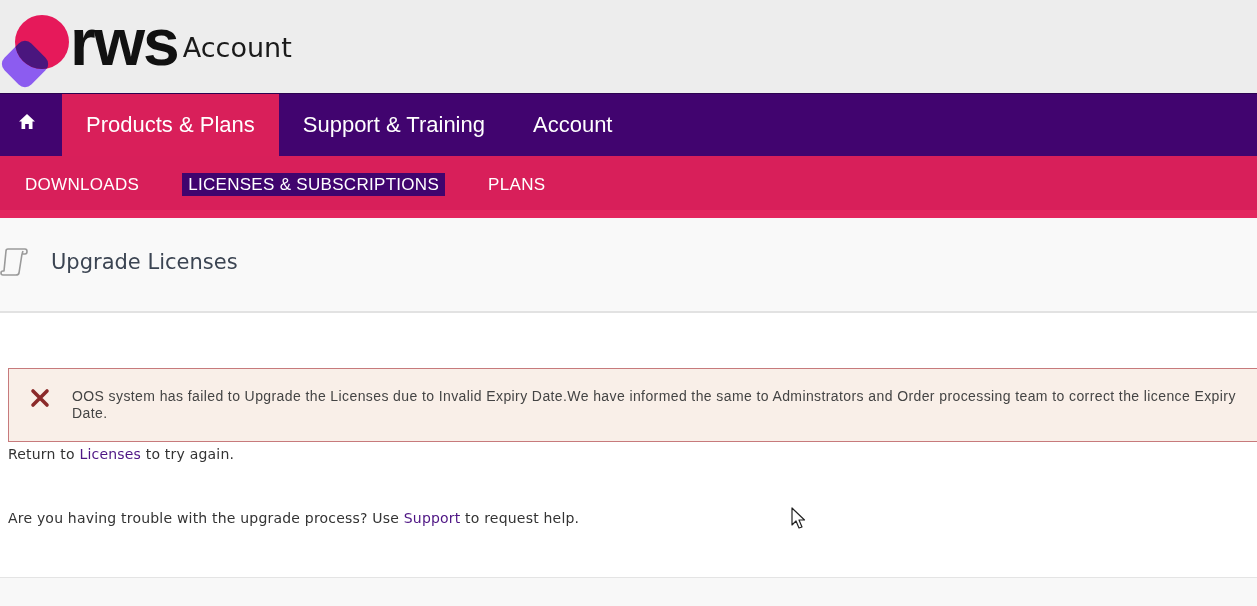 The height and width of the screenshot is (606, 1257). Describe the element at coordinates (27, 121) in the screenshot. I see `home-icon` at that location.